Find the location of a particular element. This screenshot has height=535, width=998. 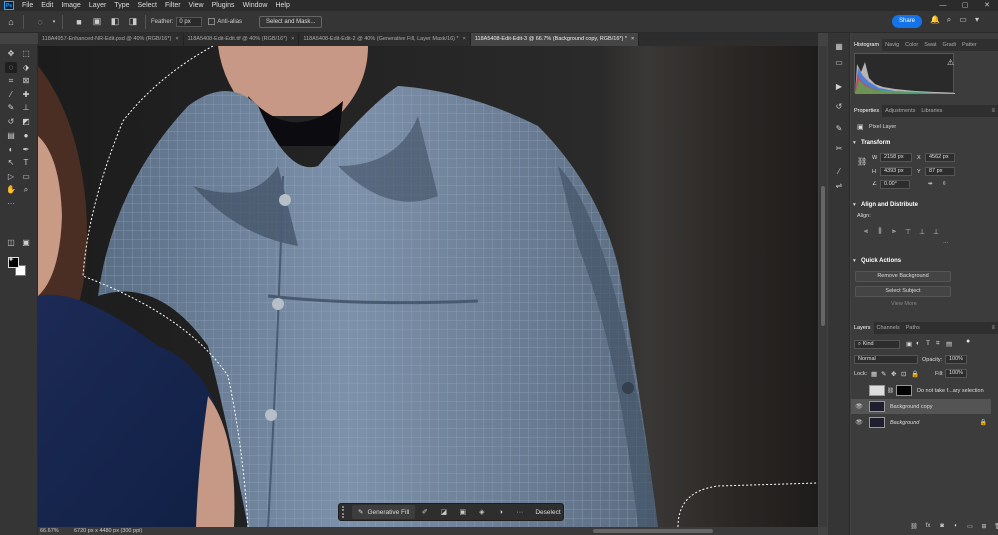

shape-tool-icon: ▭ is located at coordinates (26, 176).